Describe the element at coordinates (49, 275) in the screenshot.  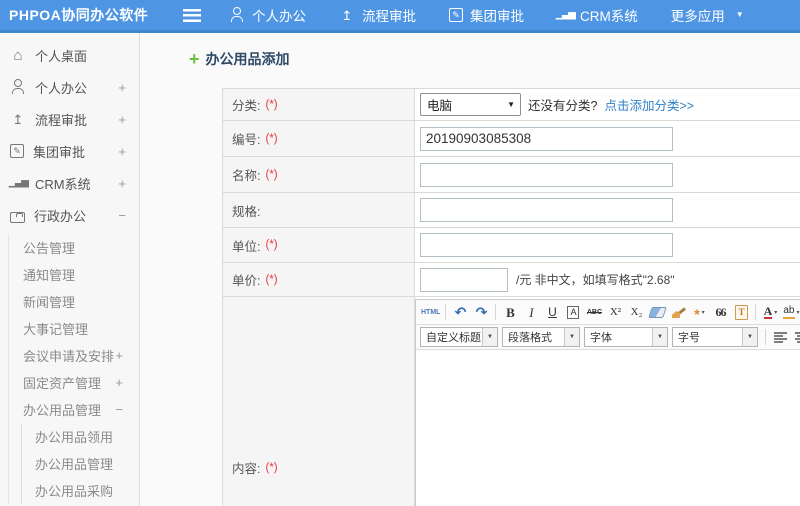
I see `submenu-item-label: 通知管理` at that location.